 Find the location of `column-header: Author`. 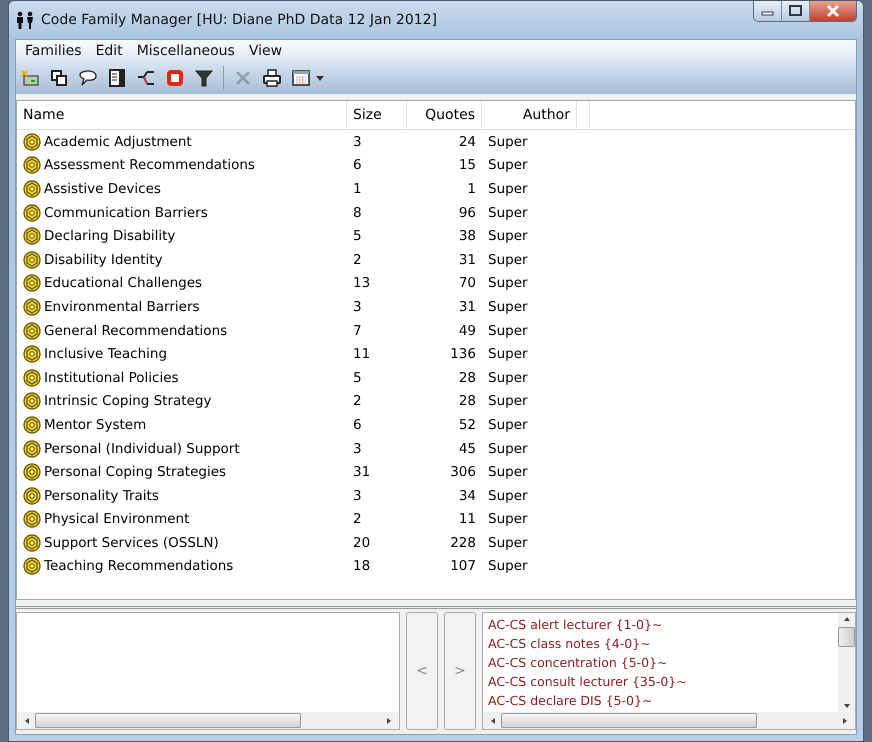

column-header: Author is located at coordinates (529, 115).